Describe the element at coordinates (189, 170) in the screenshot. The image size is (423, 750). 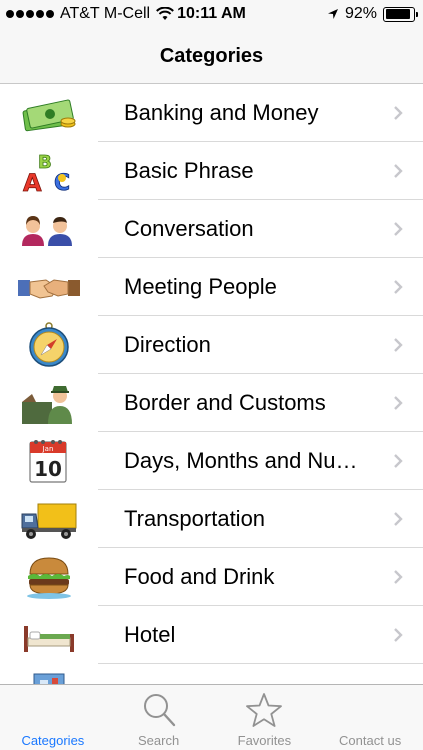
I see `category-label: Basic Phrase` at that location.